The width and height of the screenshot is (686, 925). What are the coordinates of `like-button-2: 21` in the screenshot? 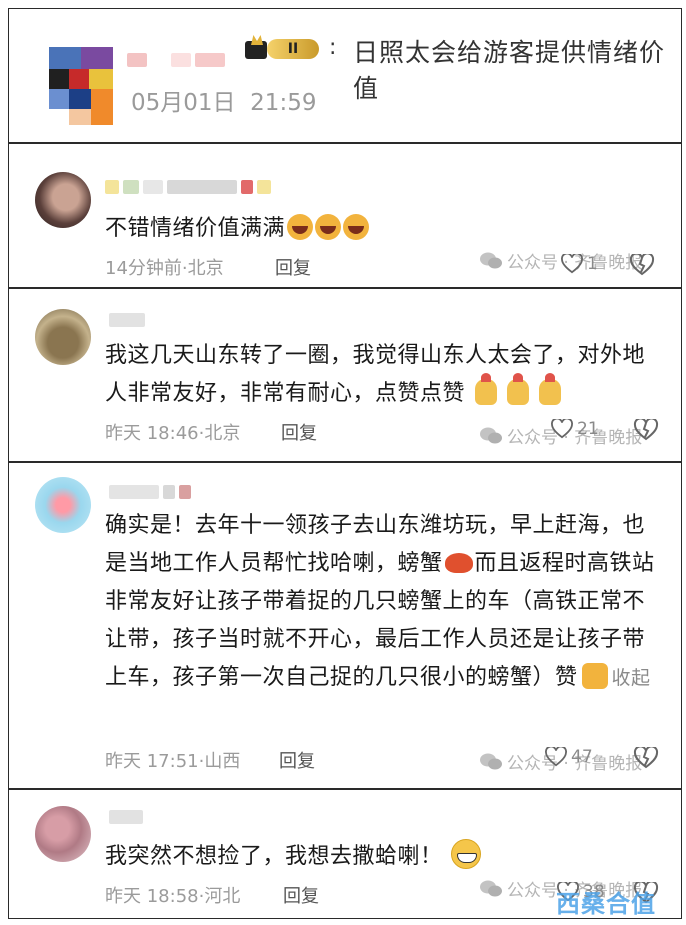 It's located at (575, 429).